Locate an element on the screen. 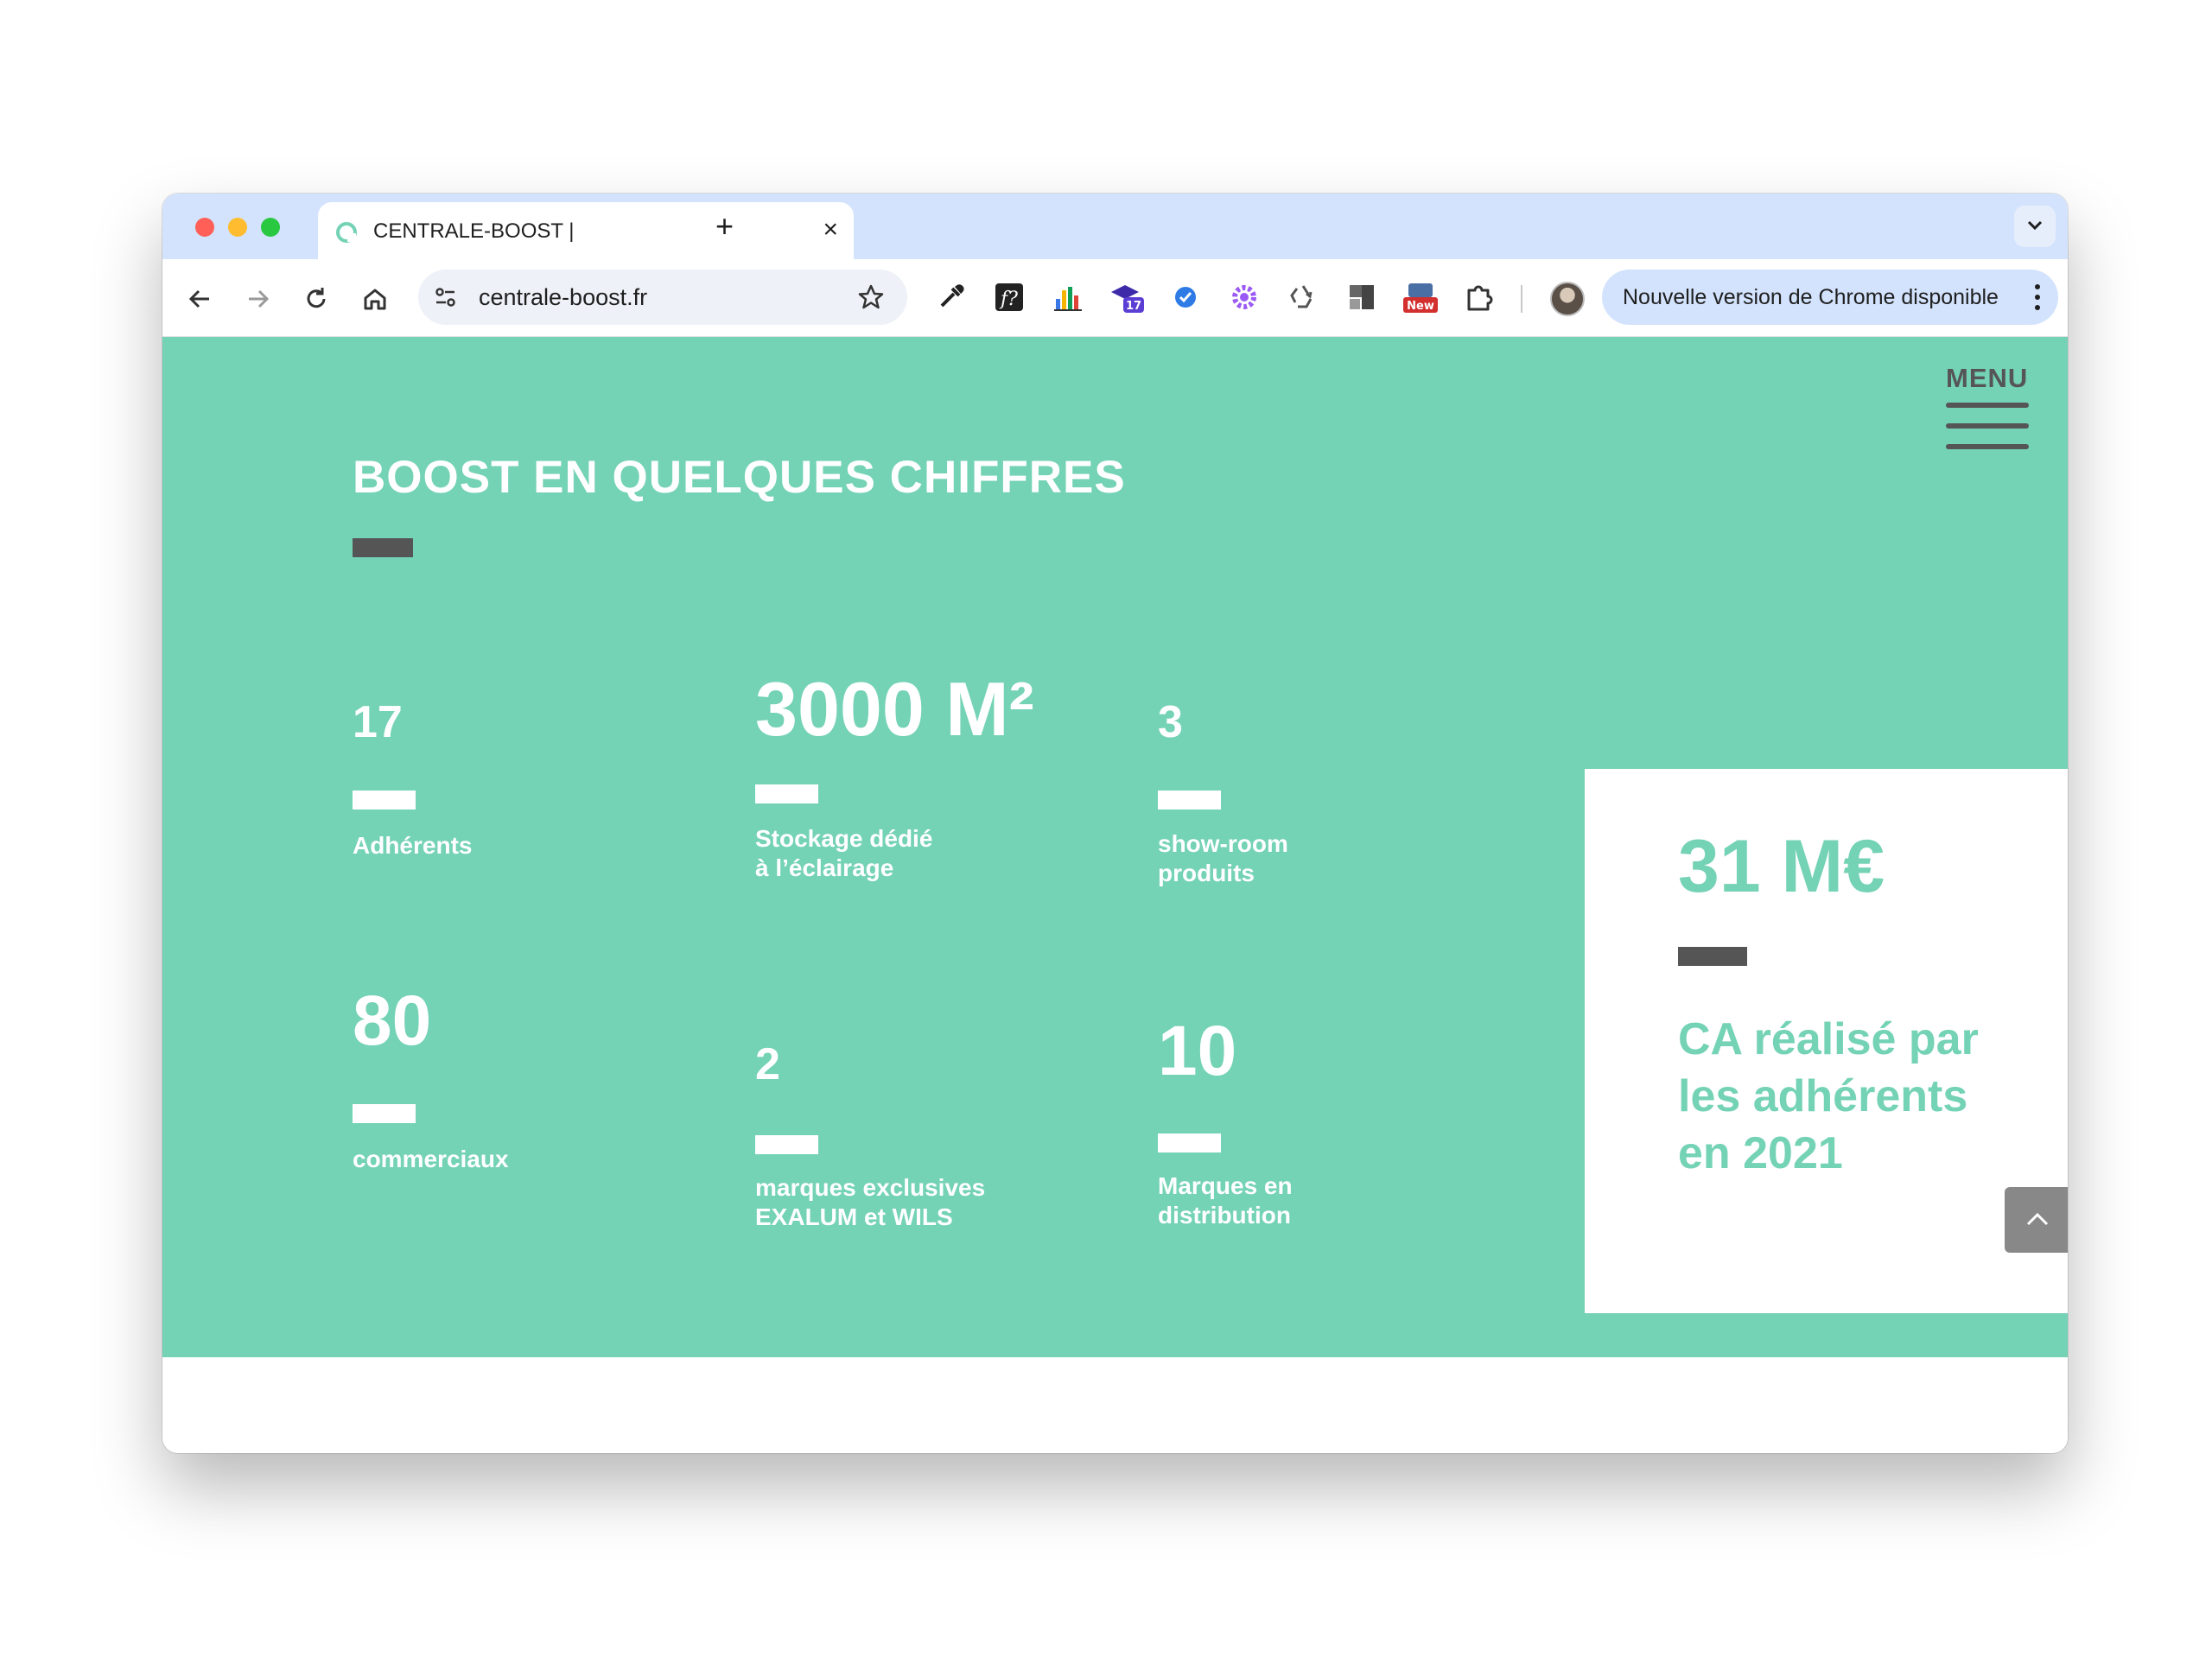  tab-close-icon: × is located at coordinates (830, 229).